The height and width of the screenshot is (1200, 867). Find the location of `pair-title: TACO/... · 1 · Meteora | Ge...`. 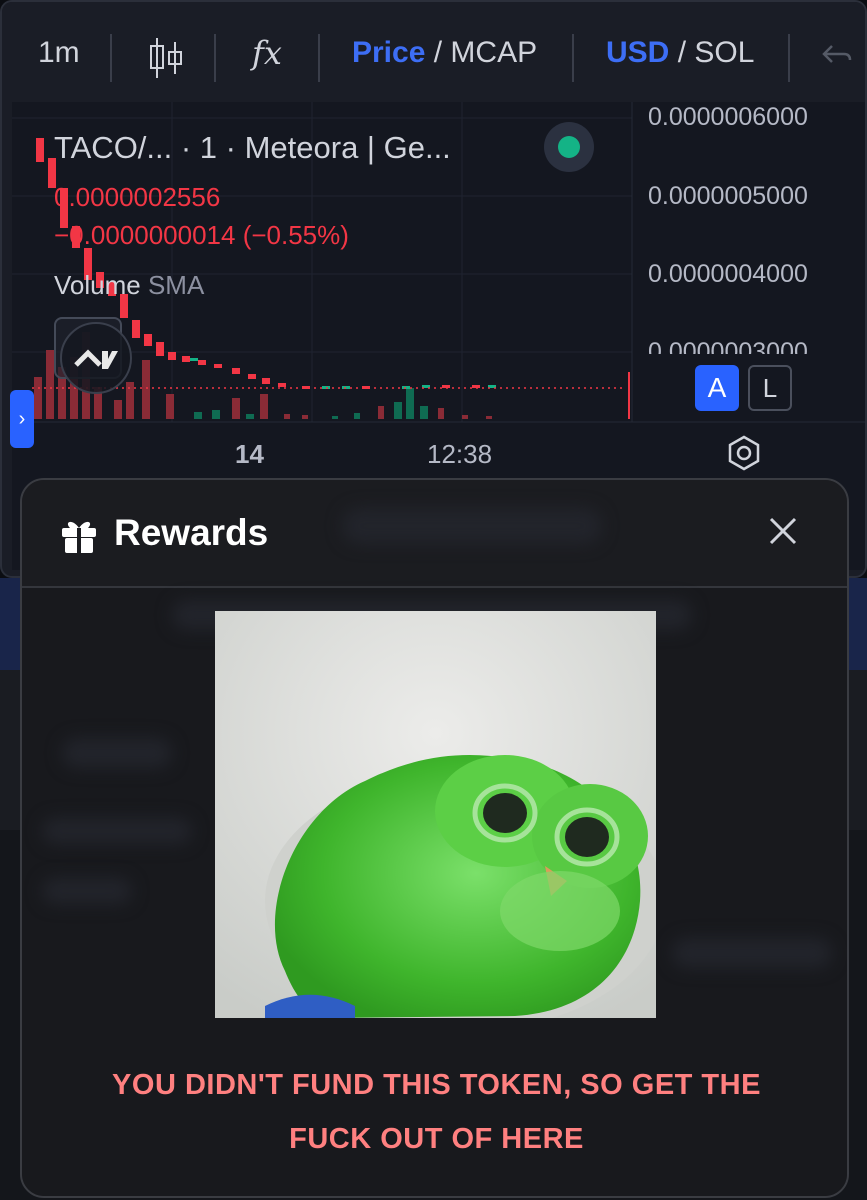

pair-title: TACO/... · 1 · Meteora | Ge... is located at coordinates (252, 148).